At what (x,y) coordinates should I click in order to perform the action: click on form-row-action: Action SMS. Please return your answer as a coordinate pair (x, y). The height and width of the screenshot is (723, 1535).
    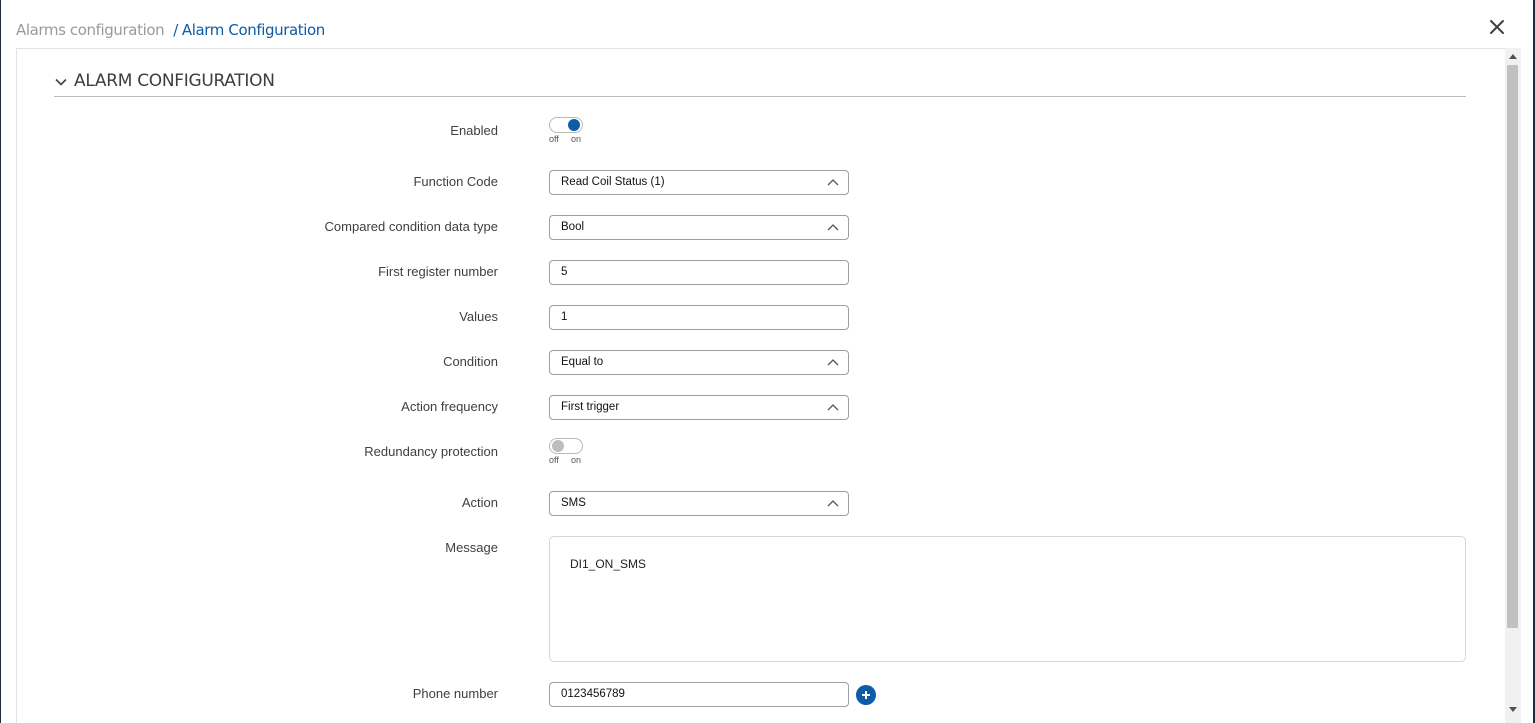
    Looking at the image, I should click on (750, 504).